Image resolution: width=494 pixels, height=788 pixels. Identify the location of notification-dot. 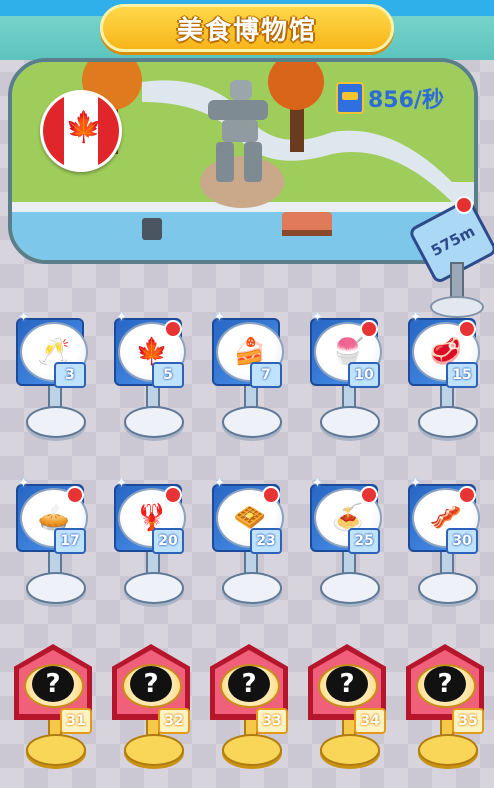
(464, 205).